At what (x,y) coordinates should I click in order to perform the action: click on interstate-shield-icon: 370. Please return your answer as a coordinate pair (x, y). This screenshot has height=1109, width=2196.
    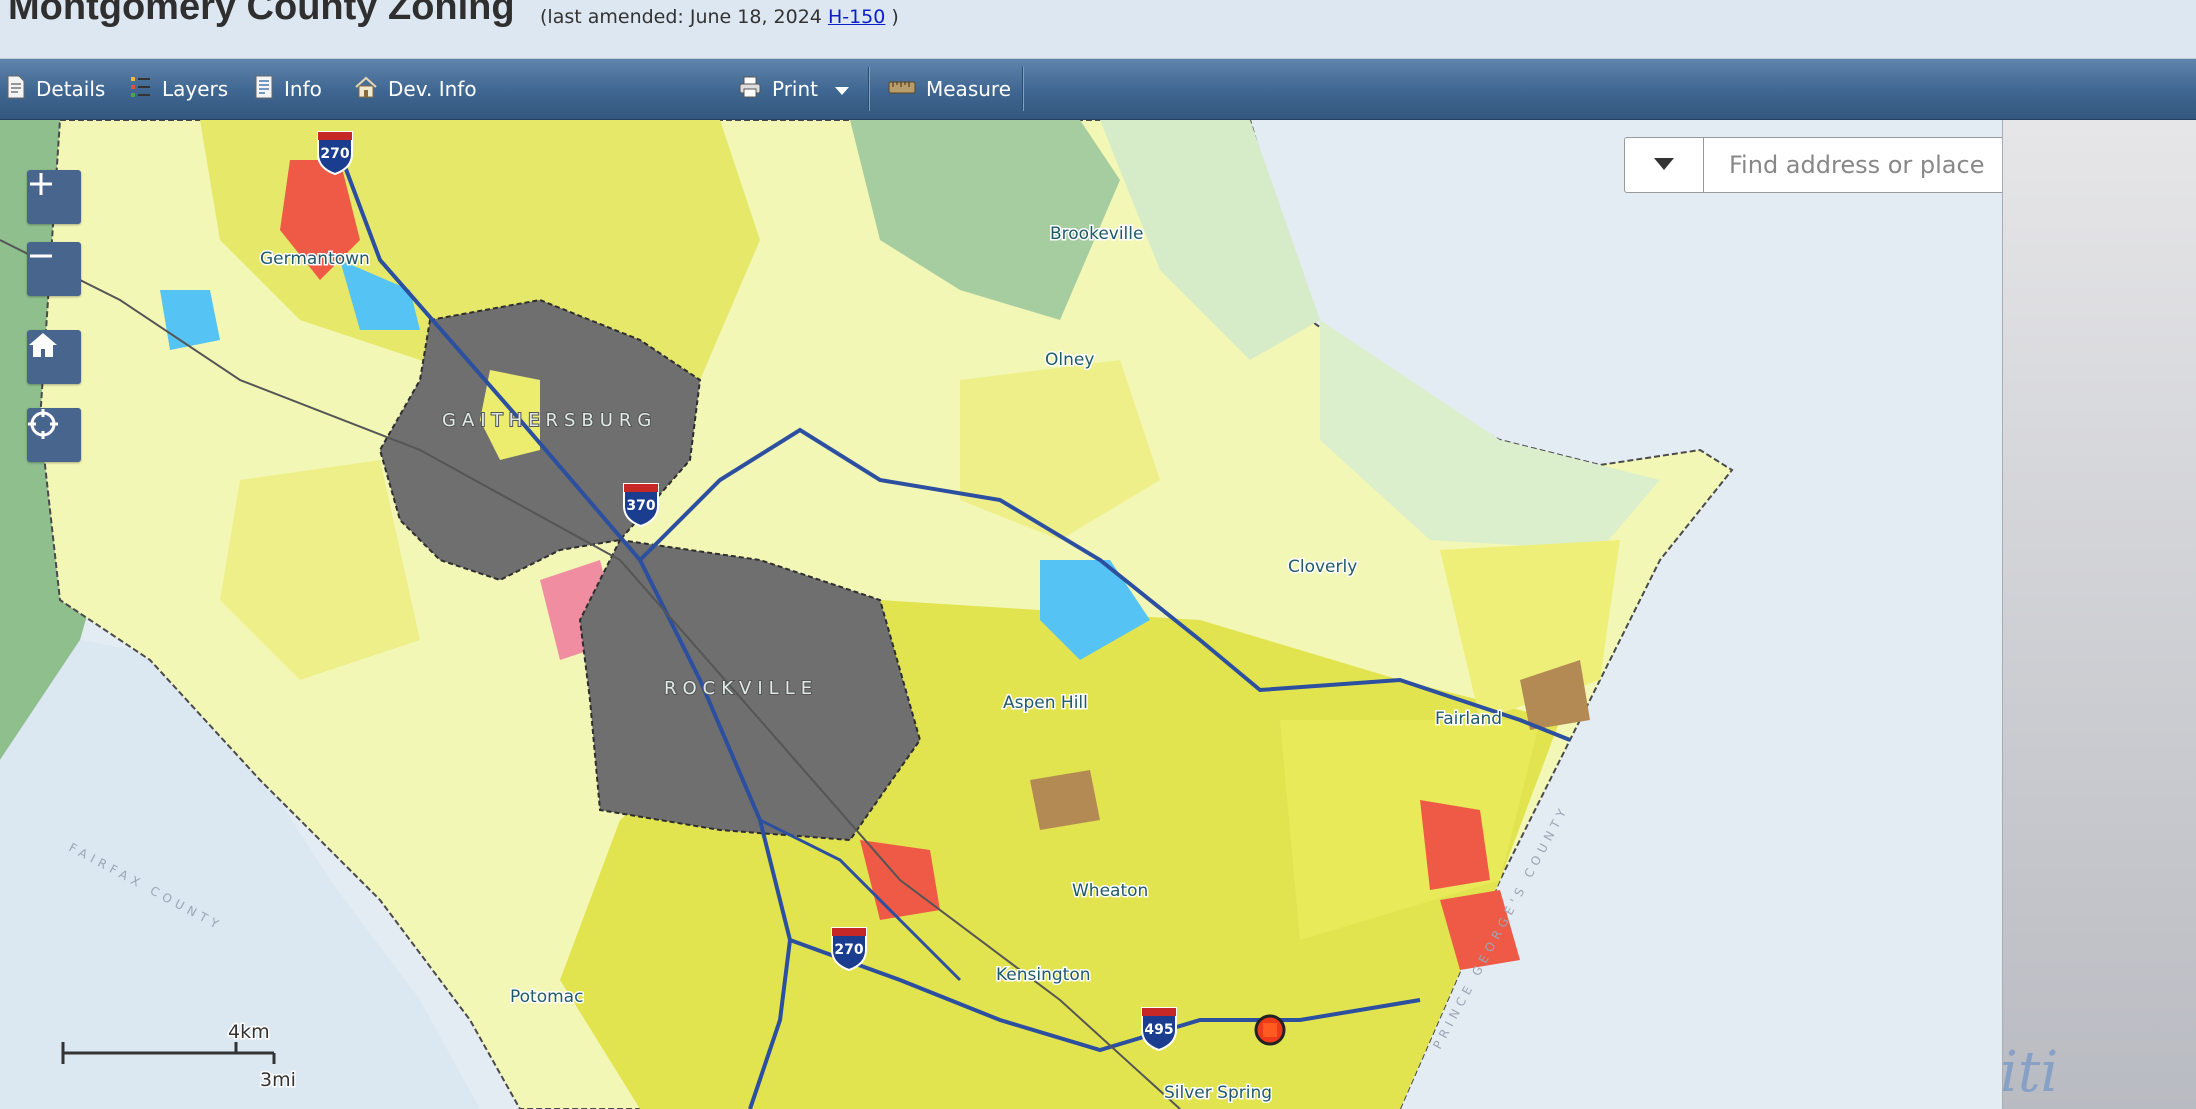
    Looking at the image, I should click on (641, 505).